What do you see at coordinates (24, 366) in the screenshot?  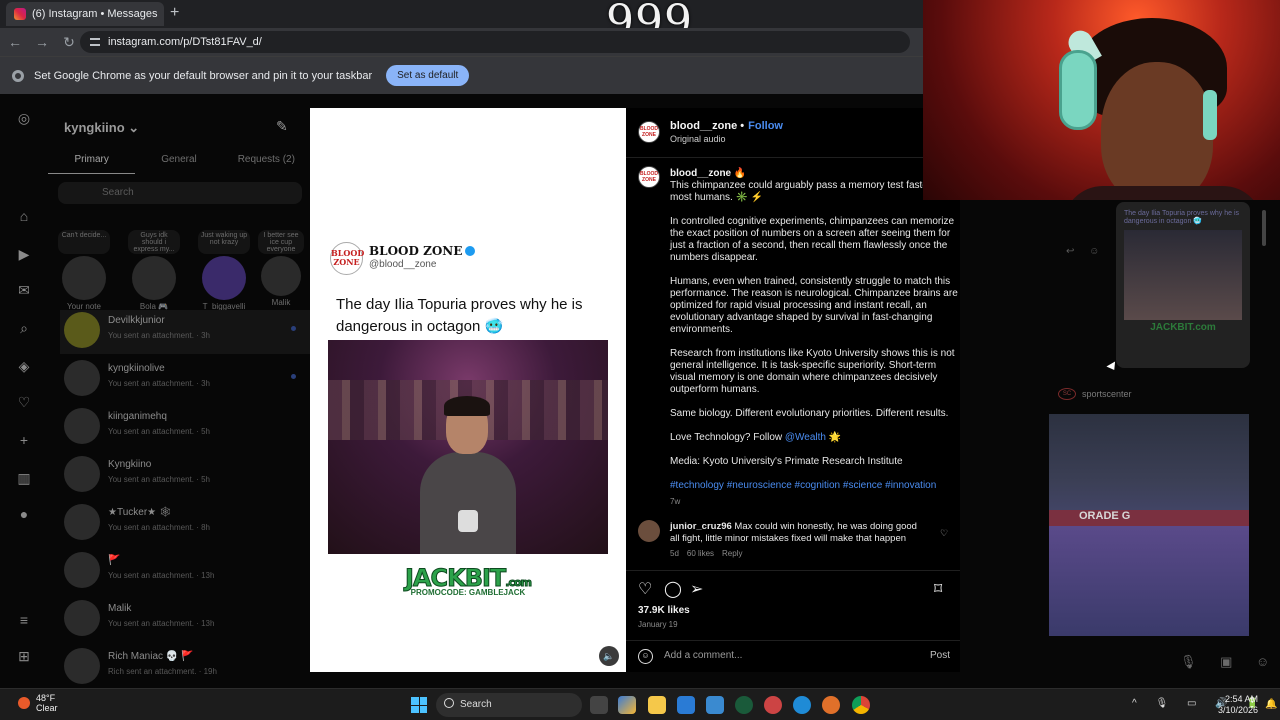 I see `explore-icon: ◈` at bounding box center [24, 366].